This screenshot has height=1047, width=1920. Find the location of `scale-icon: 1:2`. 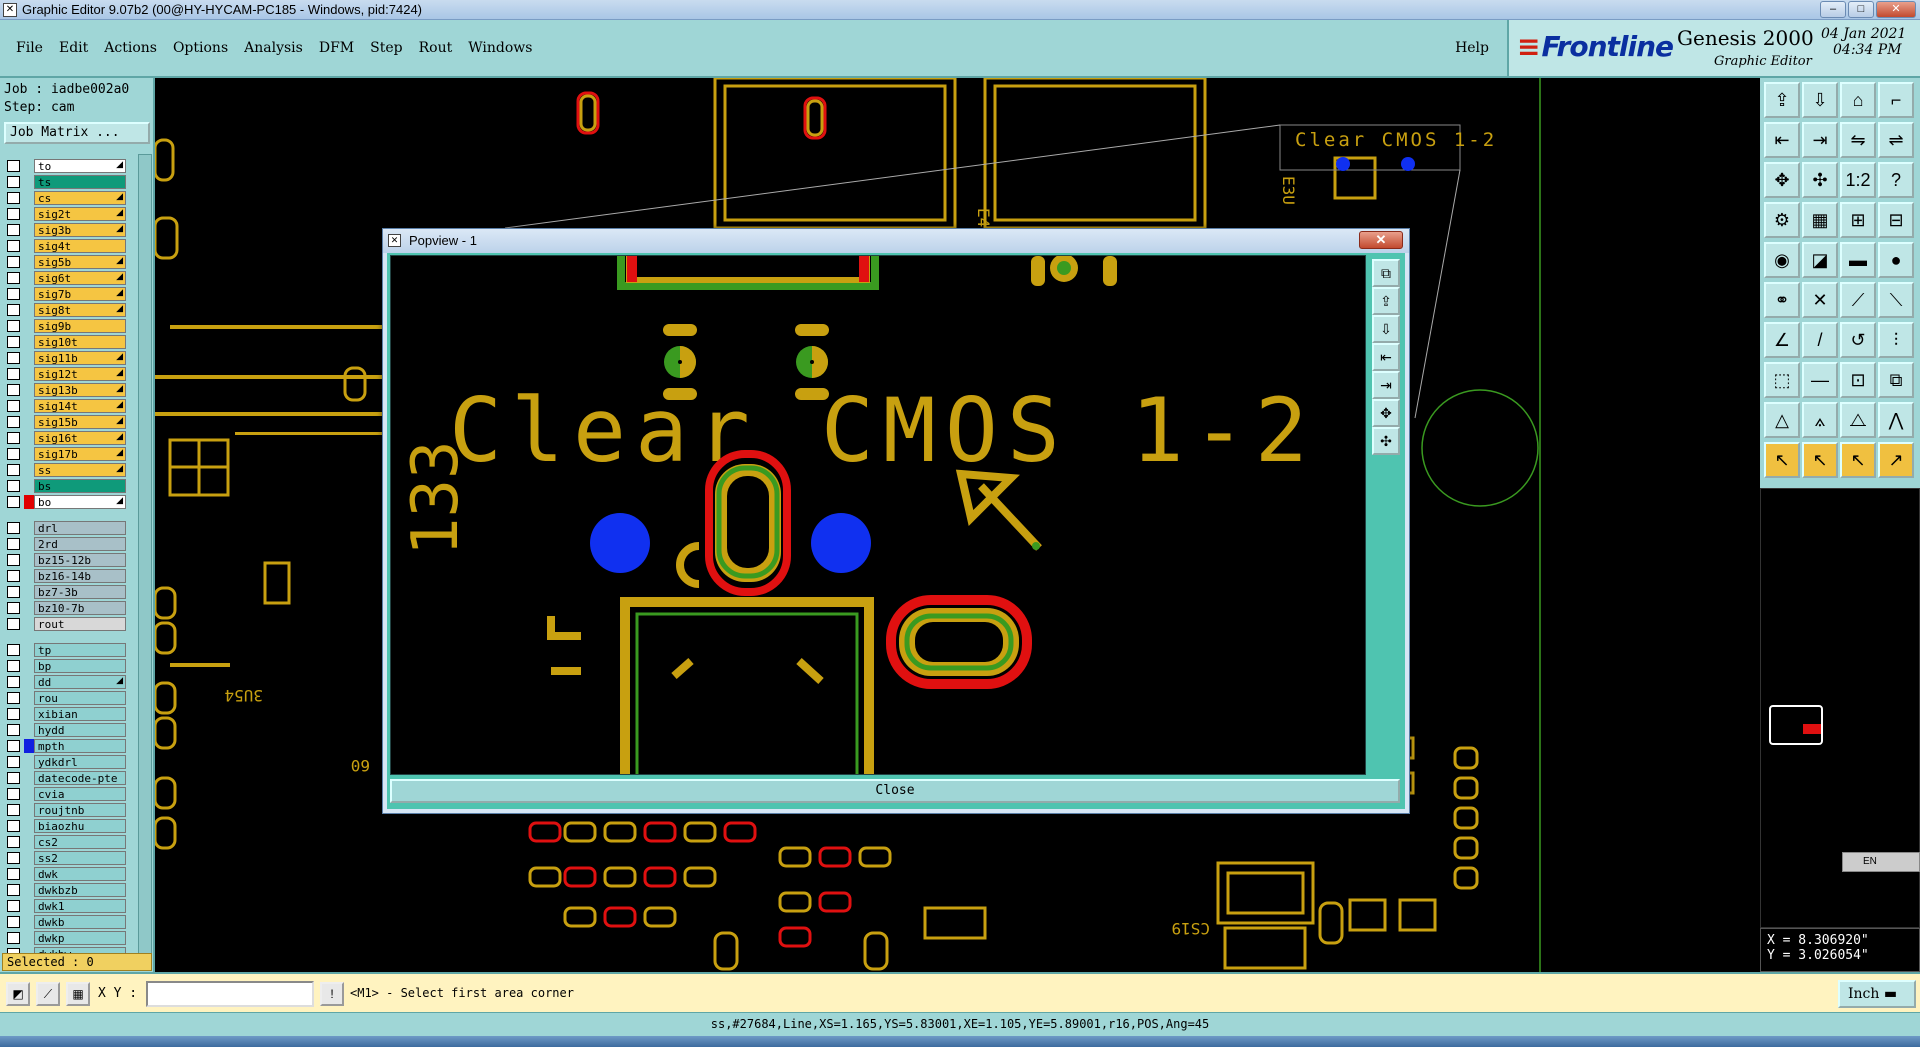

scale-icon: 1:2 is located at coordinates (1858, 180).